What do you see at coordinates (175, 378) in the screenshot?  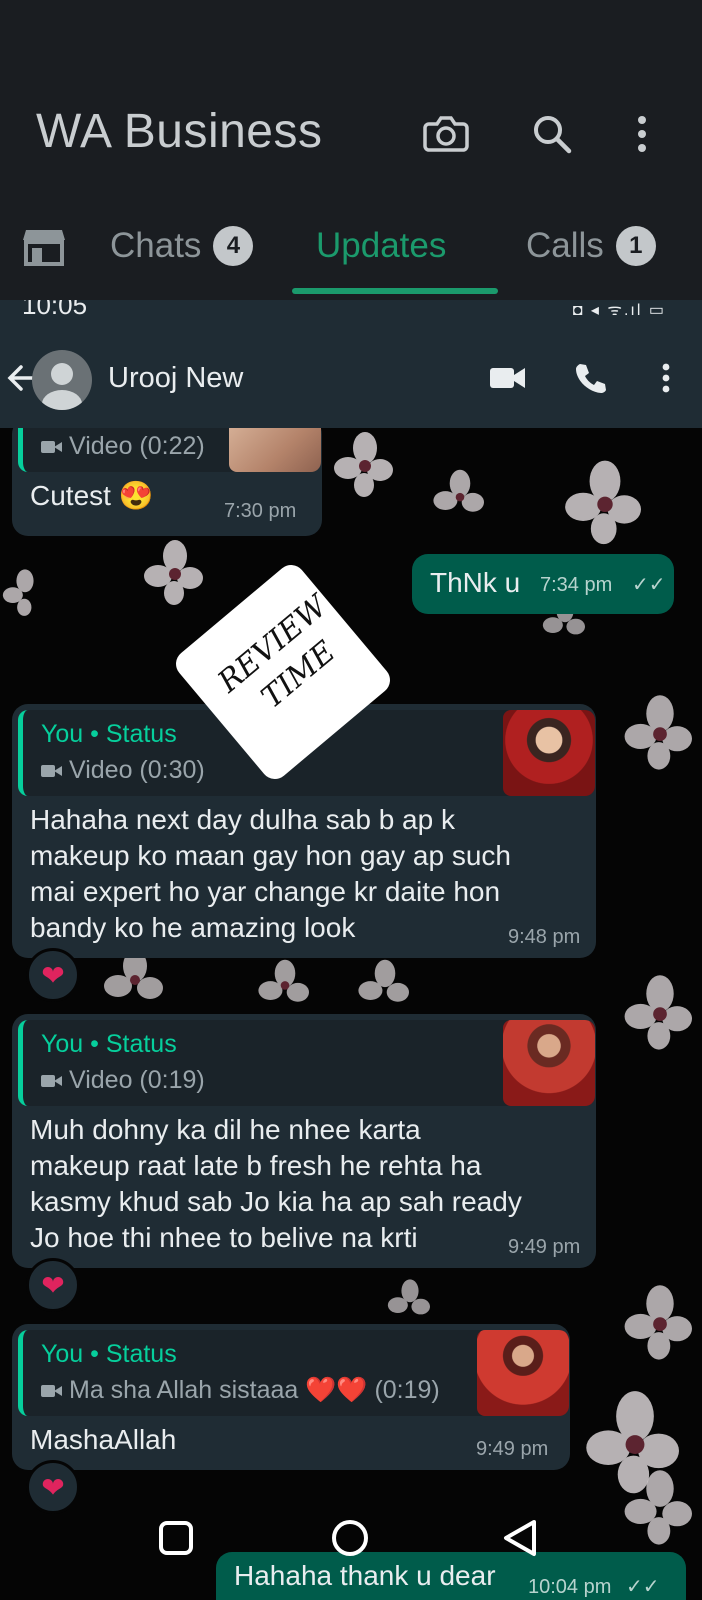 I see `contact-name: Urooj New` at bounding box center [175, 378].